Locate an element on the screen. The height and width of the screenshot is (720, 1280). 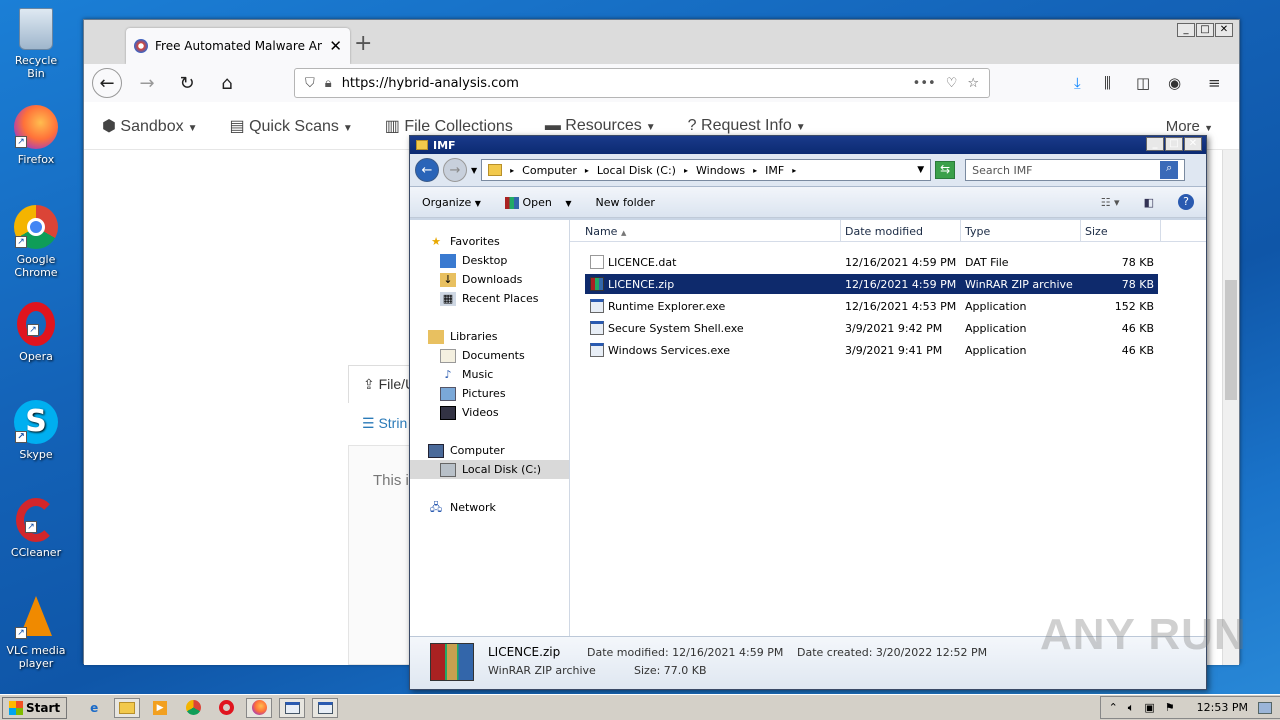
clock: 12:53 PM is located at coordinates (1222, 707).